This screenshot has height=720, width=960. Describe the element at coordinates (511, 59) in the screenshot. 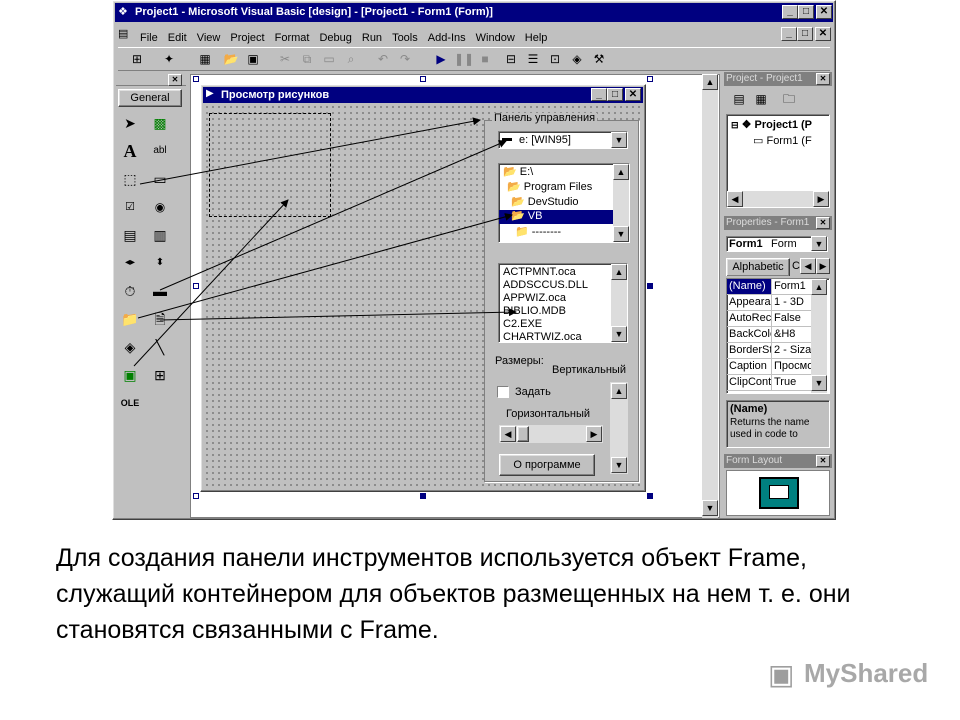

I see `project-explorer-icon: ⊟` at that location.